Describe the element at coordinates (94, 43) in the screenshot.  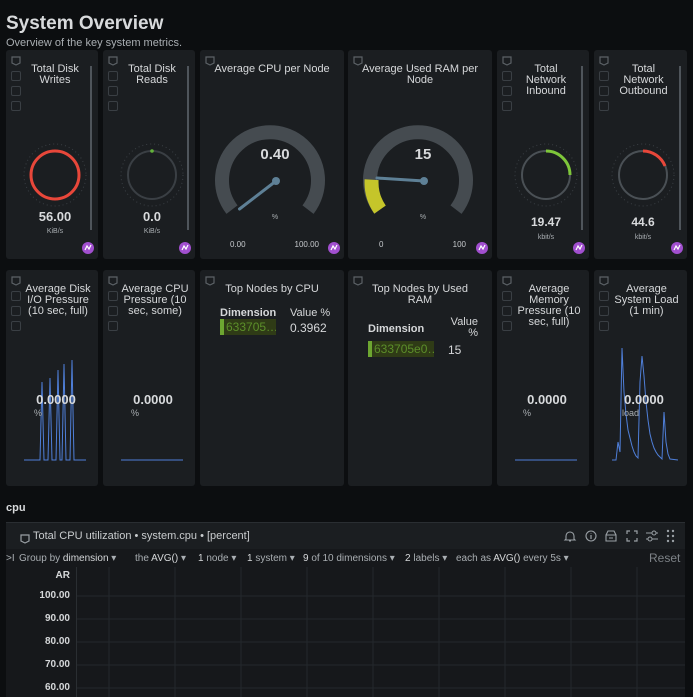
I see `page-subtitle: Overview of the key system metrics.` at that location.